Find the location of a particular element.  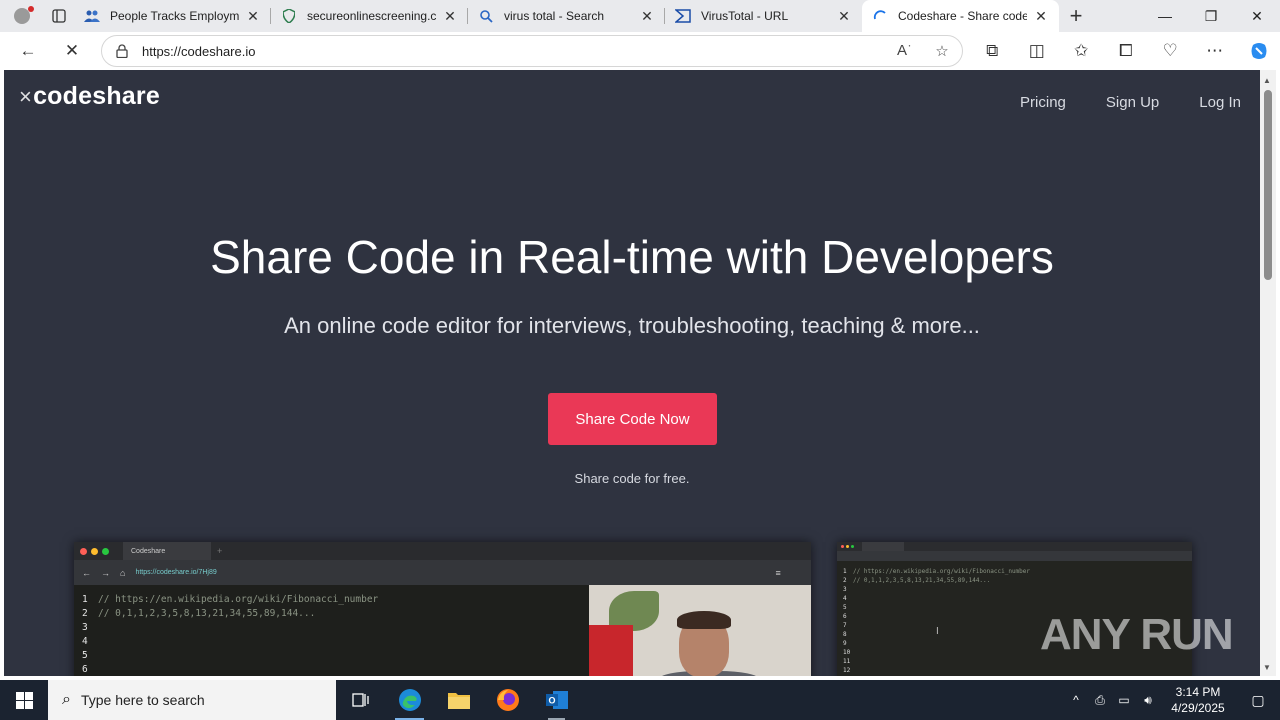

nav-login-link: Log In is located at coordinates (1220, 102).